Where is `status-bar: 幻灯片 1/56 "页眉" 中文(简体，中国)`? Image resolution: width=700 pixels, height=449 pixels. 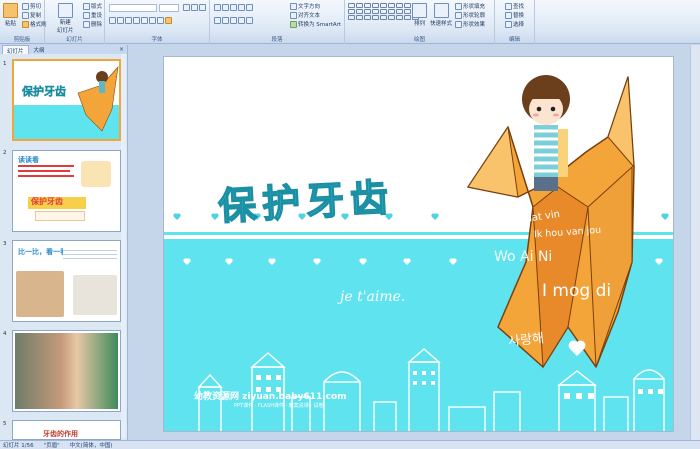 status-bar: 幻灯片 1/56 "页眉" 中文(简体，中国) is located at coordinates (350, 444).